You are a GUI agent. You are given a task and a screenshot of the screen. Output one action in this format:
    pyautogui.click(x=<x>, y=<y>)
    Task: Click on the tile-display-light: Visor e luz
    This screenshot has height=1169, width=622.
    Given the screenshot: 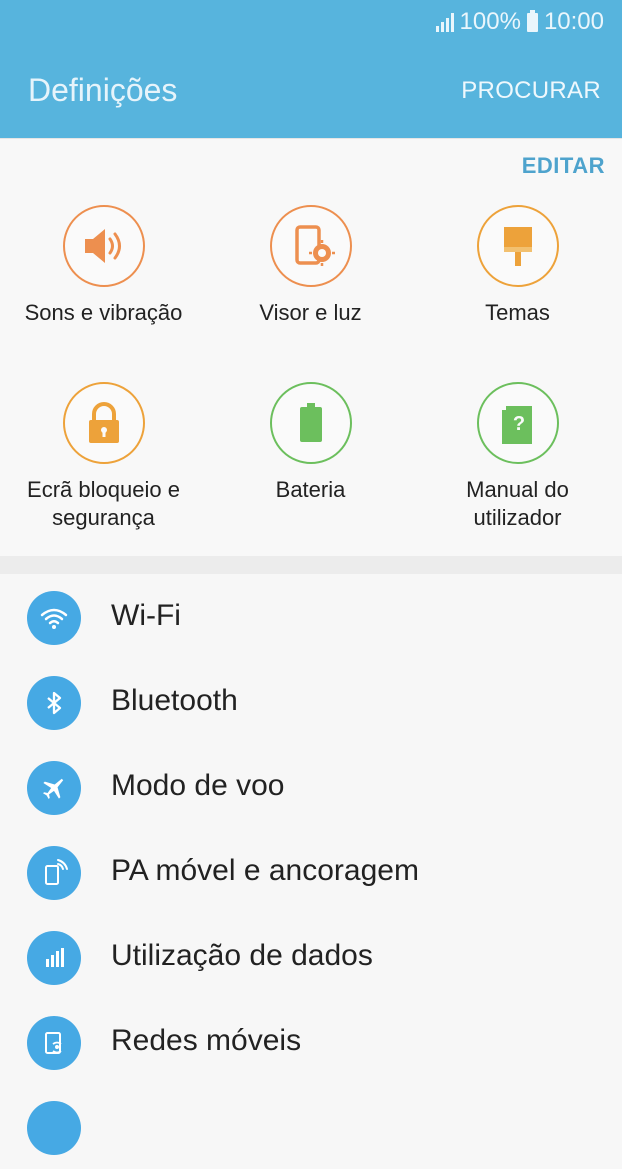 What is the action you would take?
    pyautogui.click(x=310, y=266)
    